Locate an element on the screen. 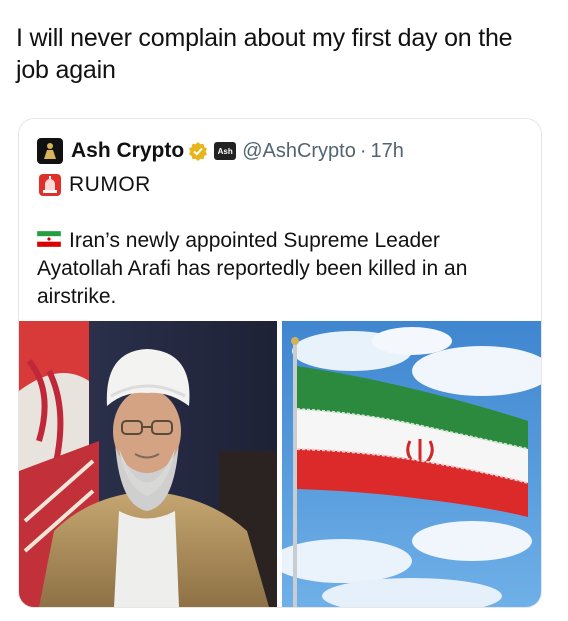 The width and height of the screenshot is (568, 621). author-handle: @AshCrypto is located at coordinates (299, 151).